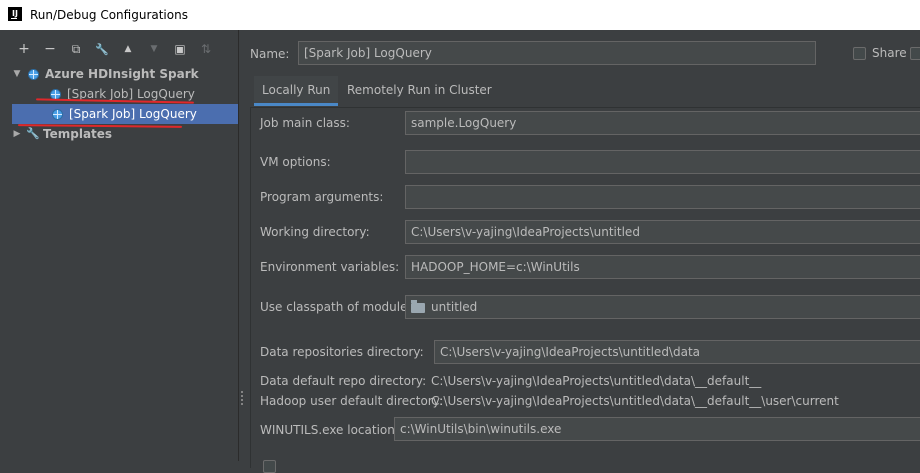 This screenshot has width=920, height=473. What do you see at coordinates (133, 114) in the screenshot?
I see `tree-item-label: [Spark Job] LogQuery` at bounding box center [133, 114].